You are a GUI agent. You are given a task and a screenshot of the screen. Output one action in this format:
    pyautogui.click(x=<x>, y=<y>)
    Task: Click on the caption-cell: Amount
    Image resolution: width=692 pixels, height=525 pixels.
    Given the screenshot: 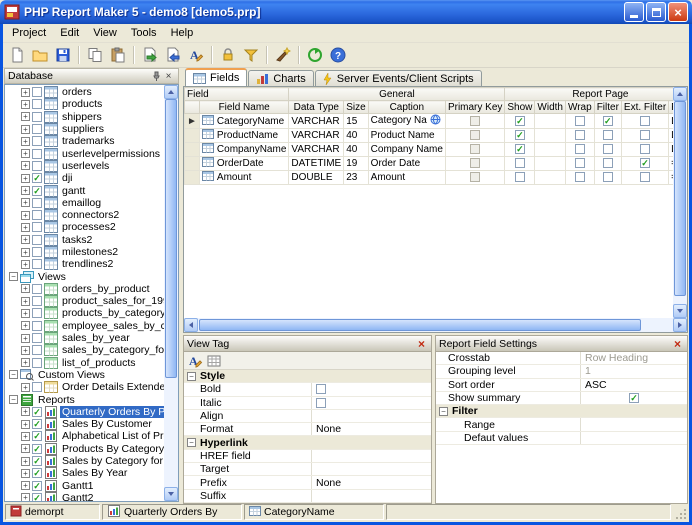 What is the action you would take?
    pyautogui.click(x=406, y=177)
    